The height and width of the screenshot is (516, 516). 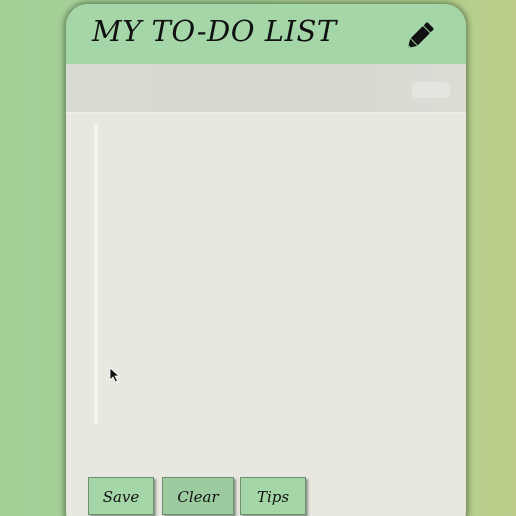 I want to click on save-button: Save, so click(x=121, y=496).